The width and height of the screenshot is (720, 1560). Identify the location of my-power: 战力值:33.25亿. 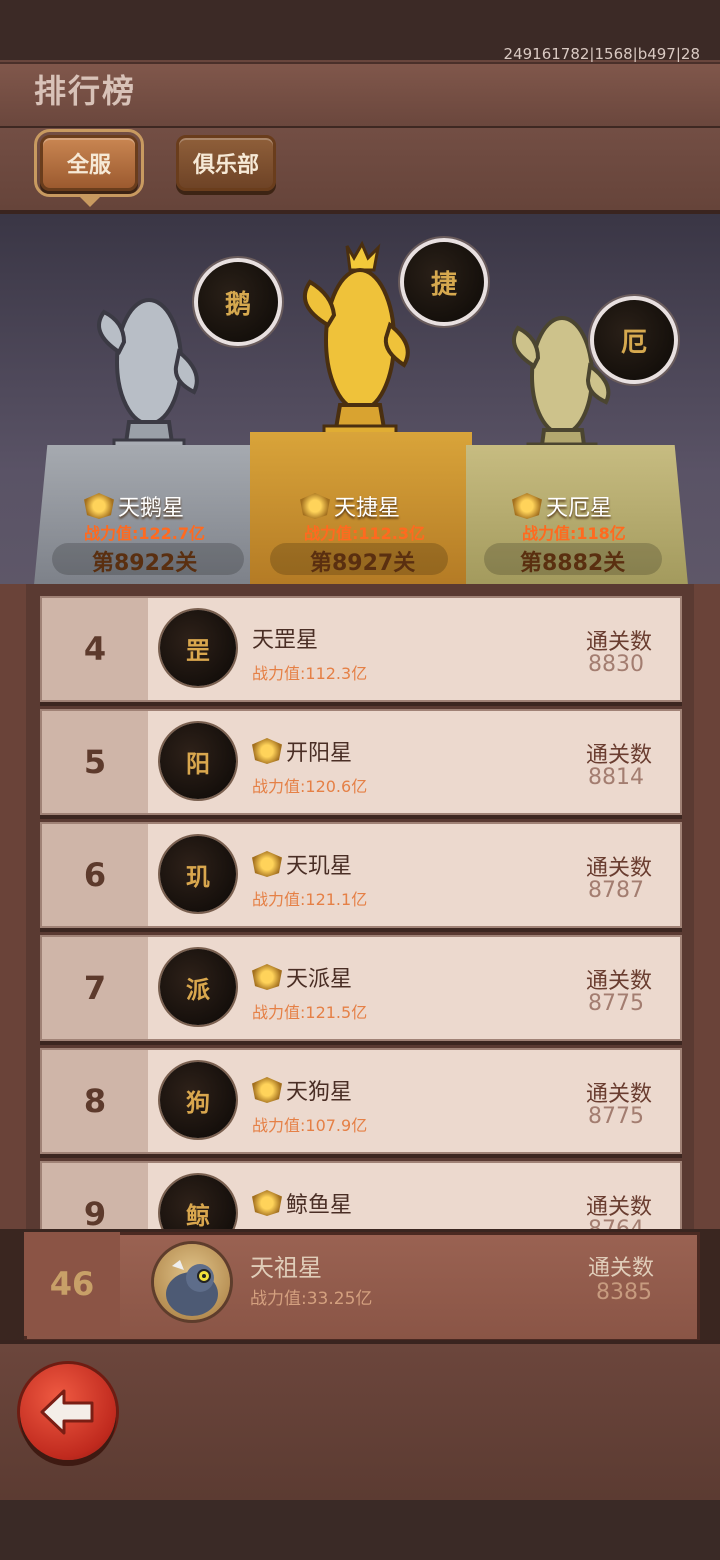
(311, 1299).